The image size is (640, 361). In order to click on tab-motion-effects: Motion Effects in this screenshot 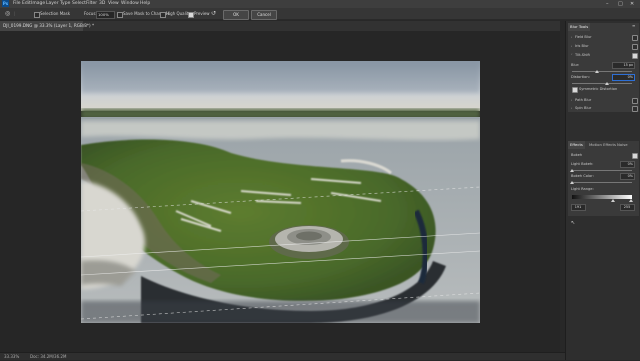, I will do `click(602, 145)`.